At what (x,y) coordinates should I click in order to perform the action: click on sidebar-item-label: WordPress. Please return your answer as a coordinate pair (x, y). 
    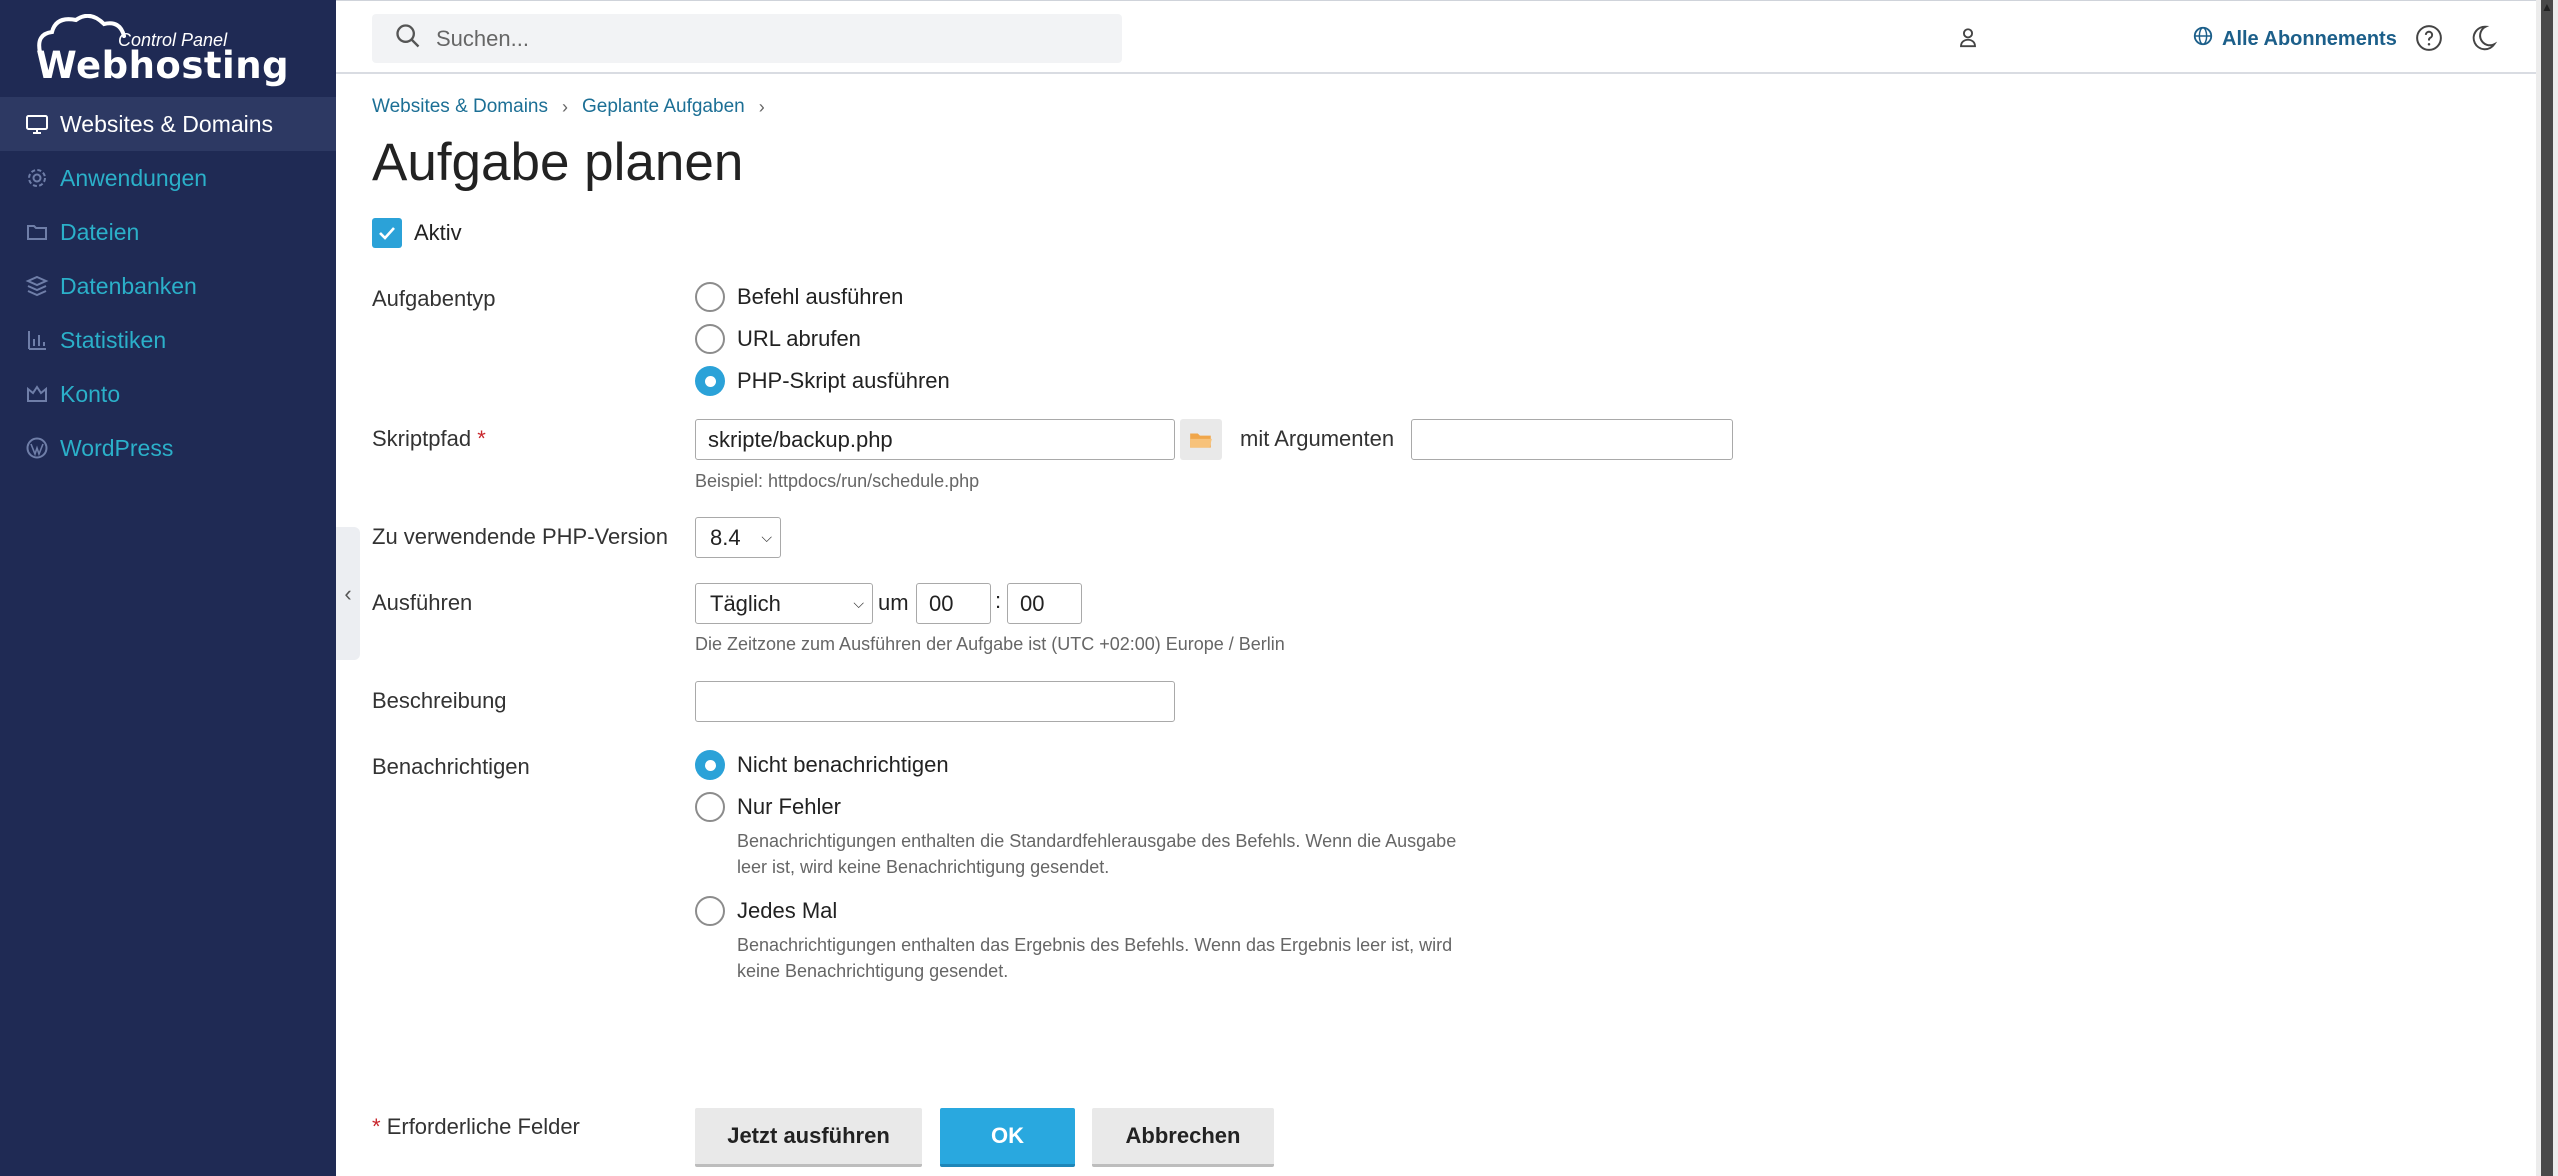
    Looking at the image, I should click on (117, 447).